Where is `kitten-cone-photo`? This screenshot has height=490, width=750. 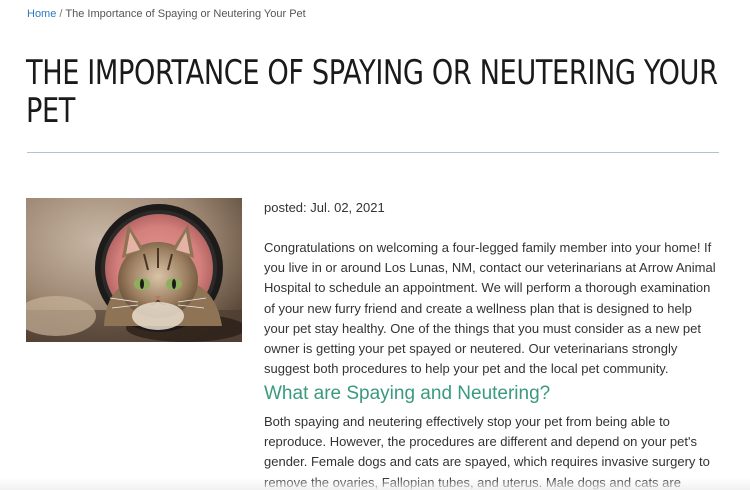 kitten-cone-photo is located at coordinates (134, 270).